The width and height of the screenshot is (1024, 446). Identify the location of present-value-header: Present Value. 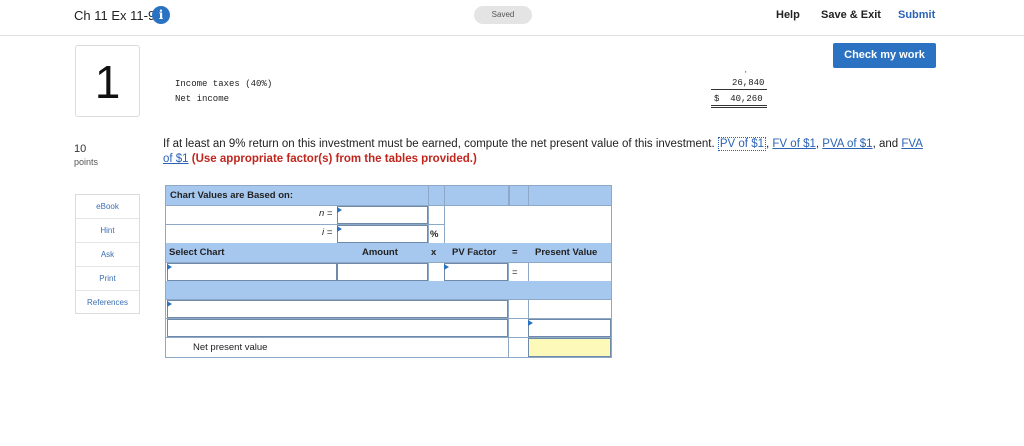
(566, 252).